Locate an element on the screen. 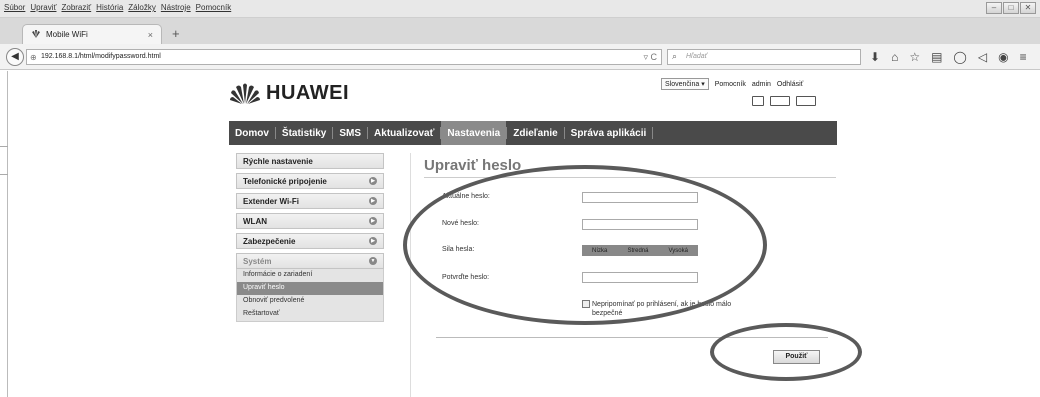 This screenshot has width=1040, height=397. huawei-logo: HUAWEI is located at coordinates (289, 93).